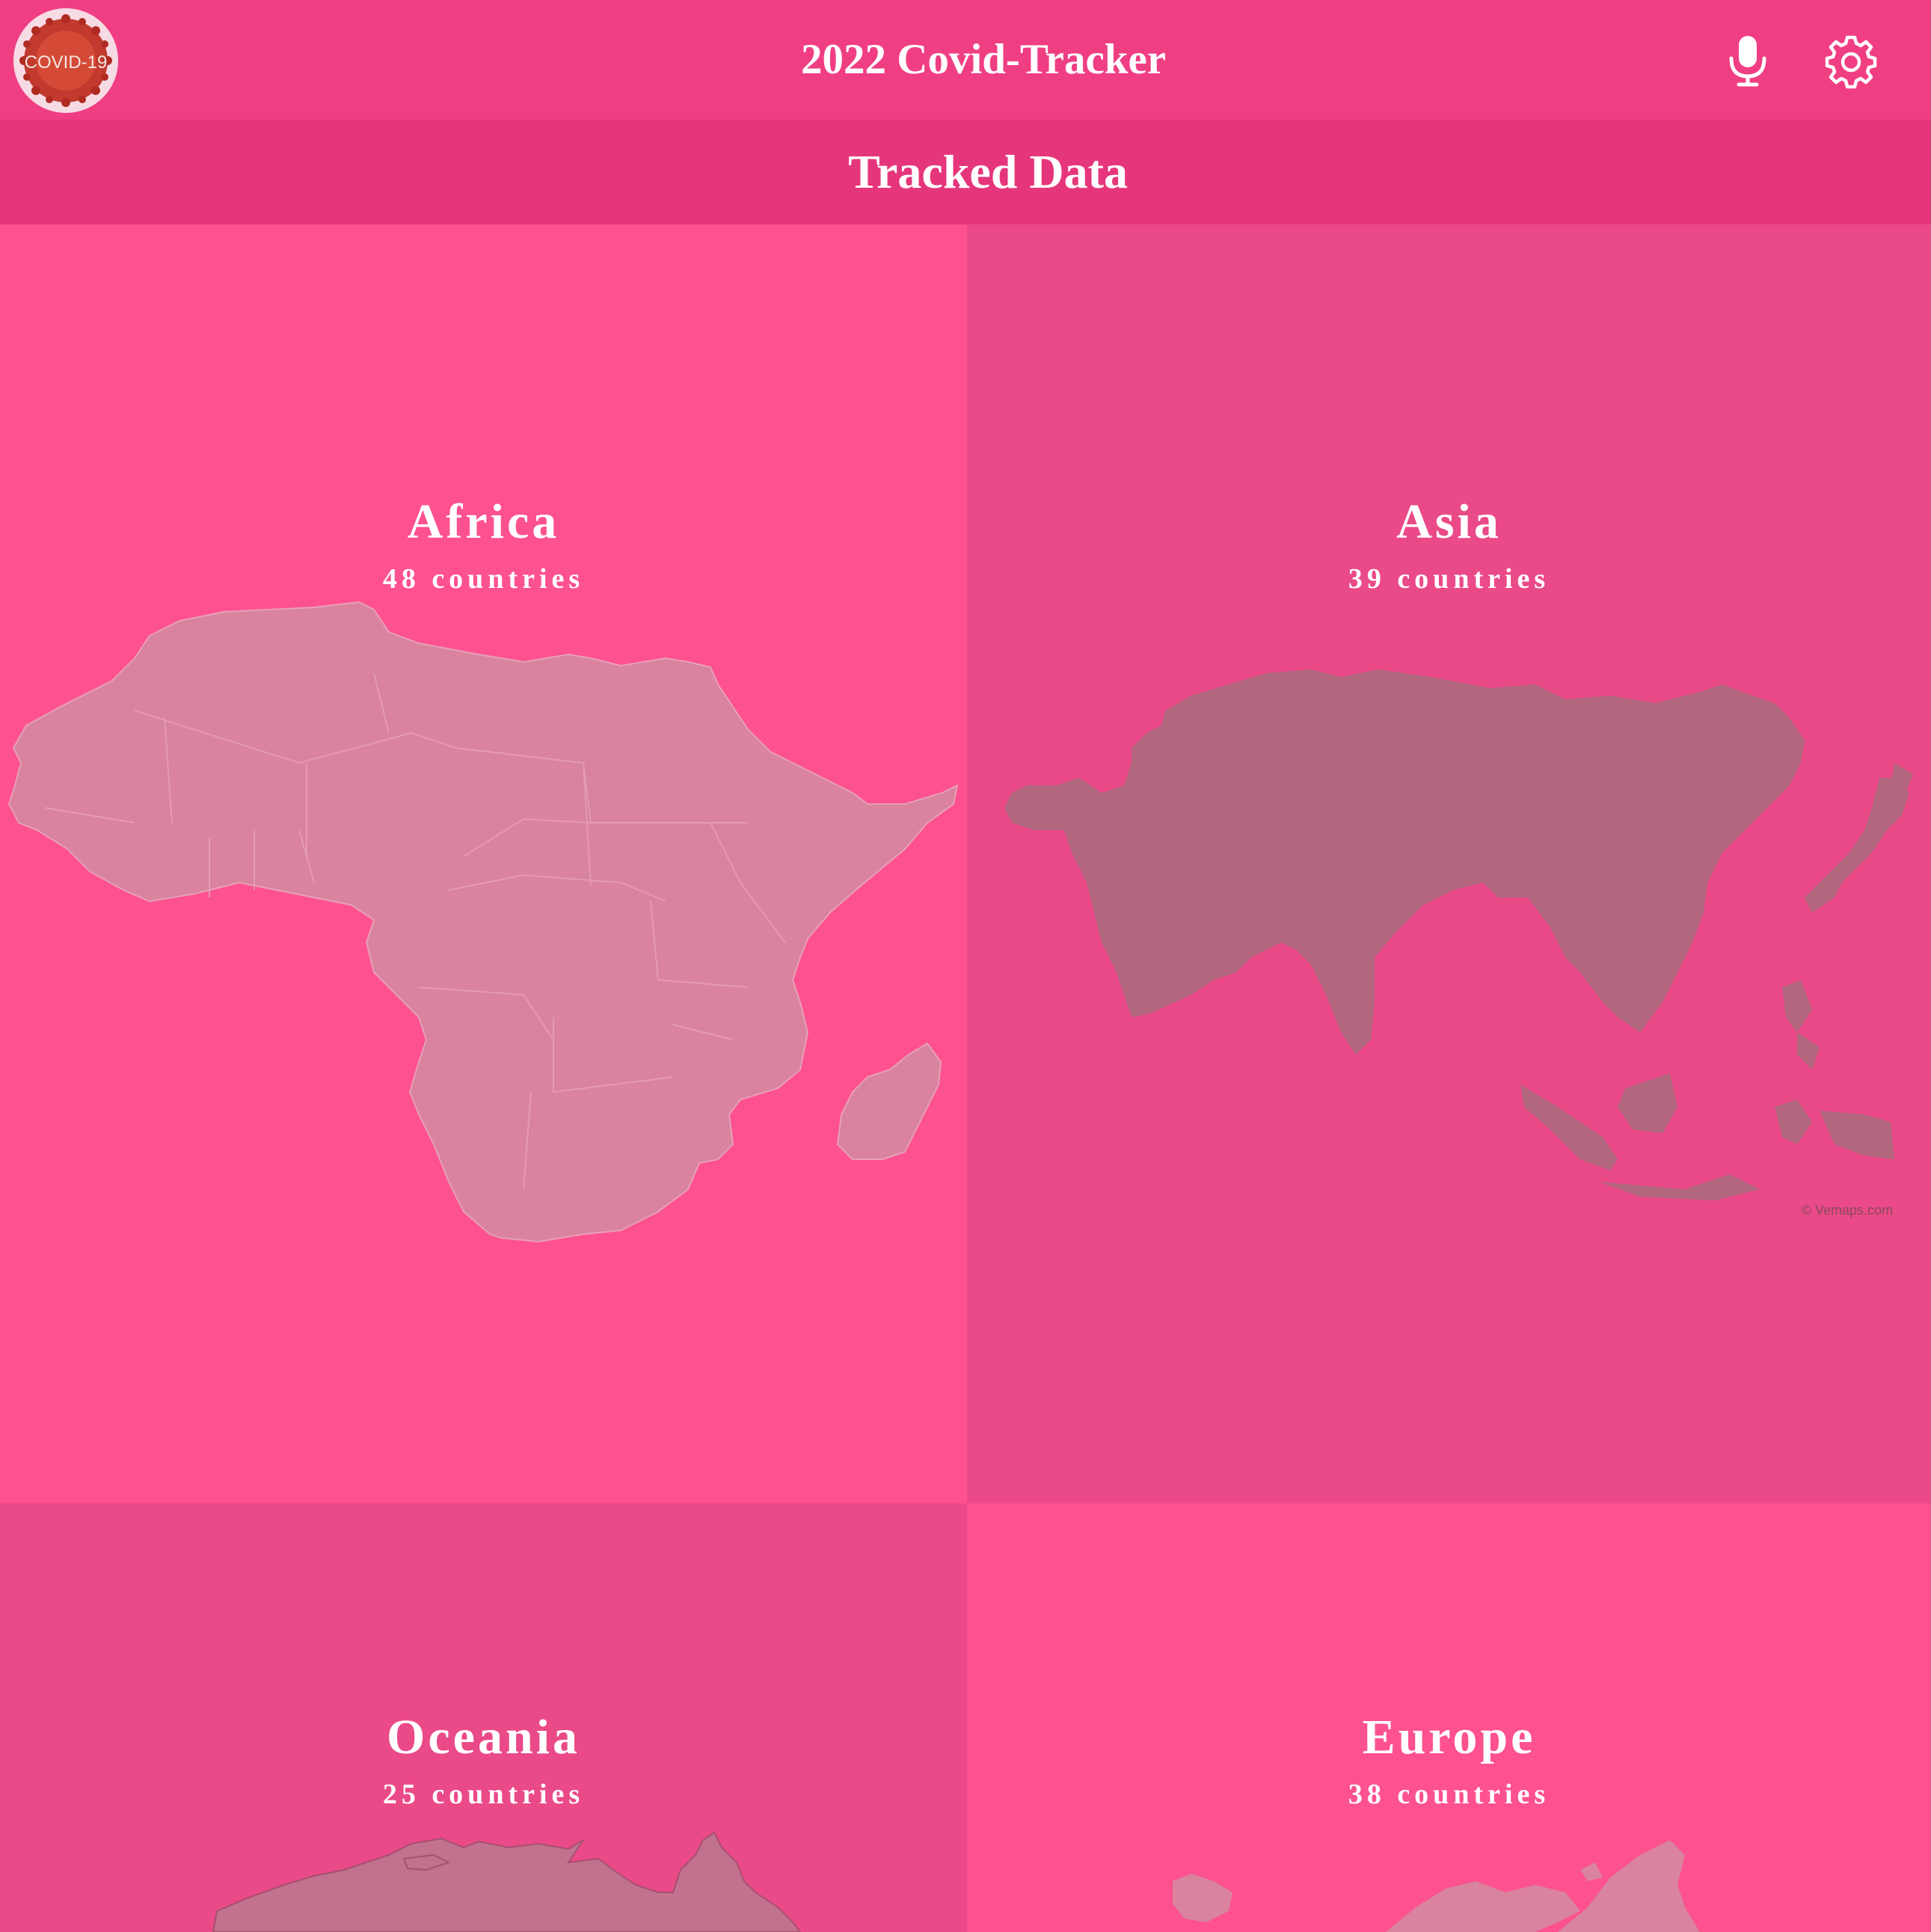  Describe the element at coordinates (988, 171) in the screenshot. I see `section-title: Tracked Data` at that location.